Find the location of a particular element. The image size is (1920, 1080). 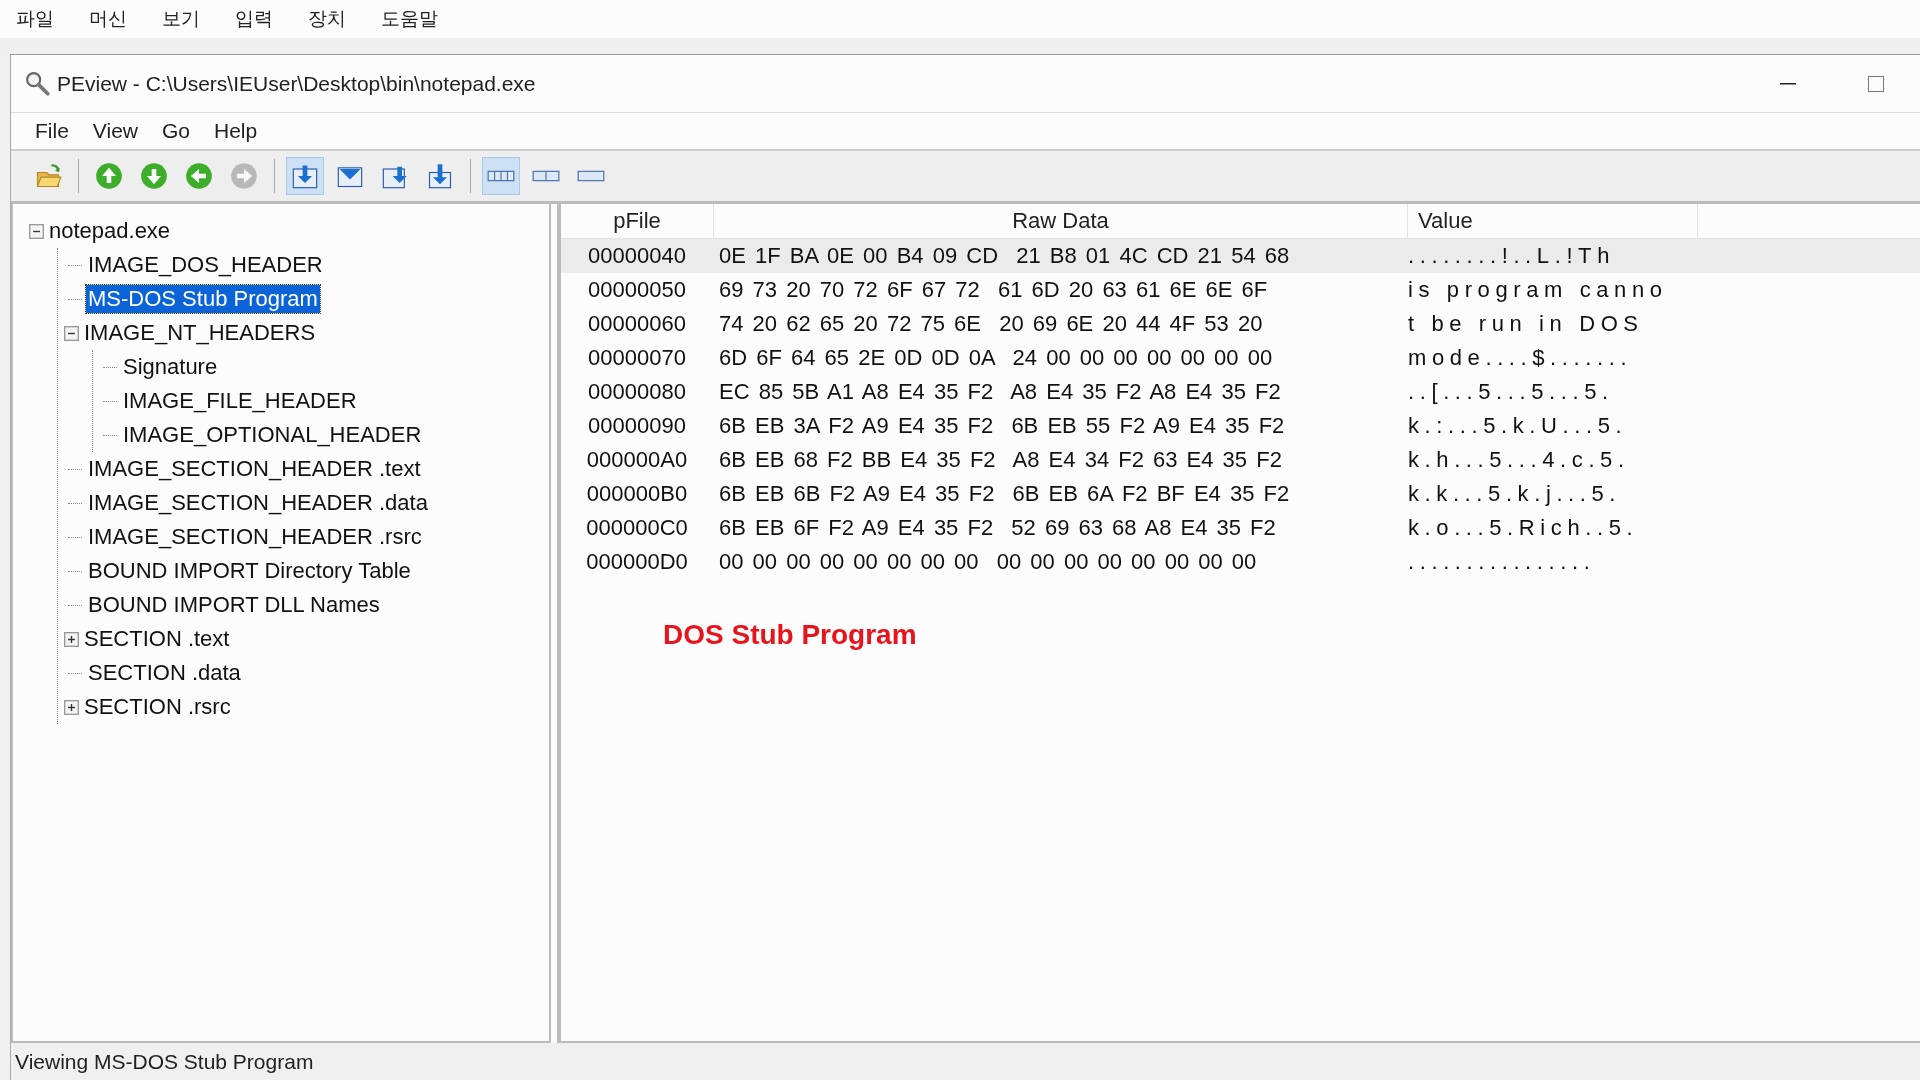

table-cell-text: 000000B0 is located at coordinates (637, 494).